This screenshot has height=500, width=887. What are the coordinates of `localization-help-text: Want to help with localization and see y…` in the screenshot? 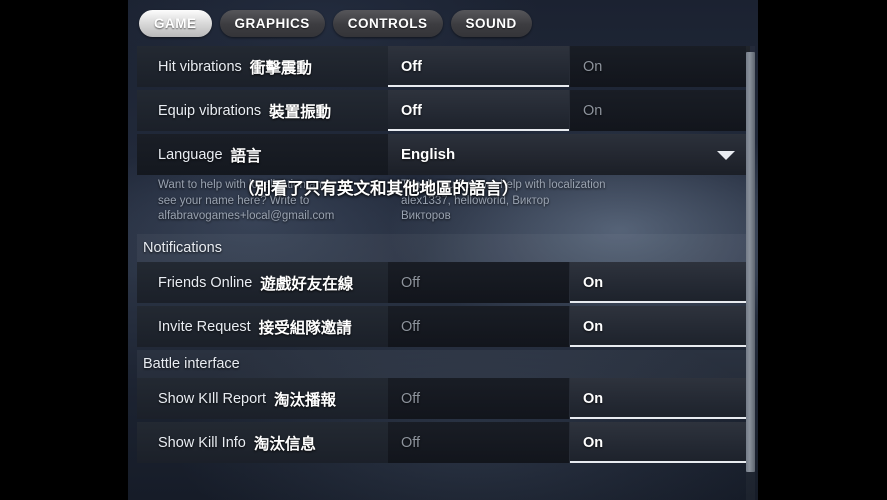 It's located at (246, 200).